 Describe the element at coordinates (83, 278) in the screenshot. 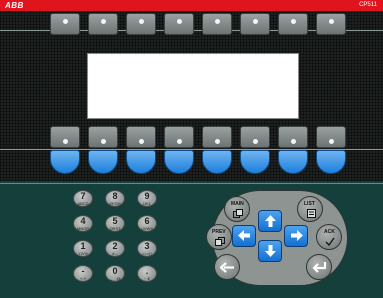

I see `key-letters: +-*/` at that location.